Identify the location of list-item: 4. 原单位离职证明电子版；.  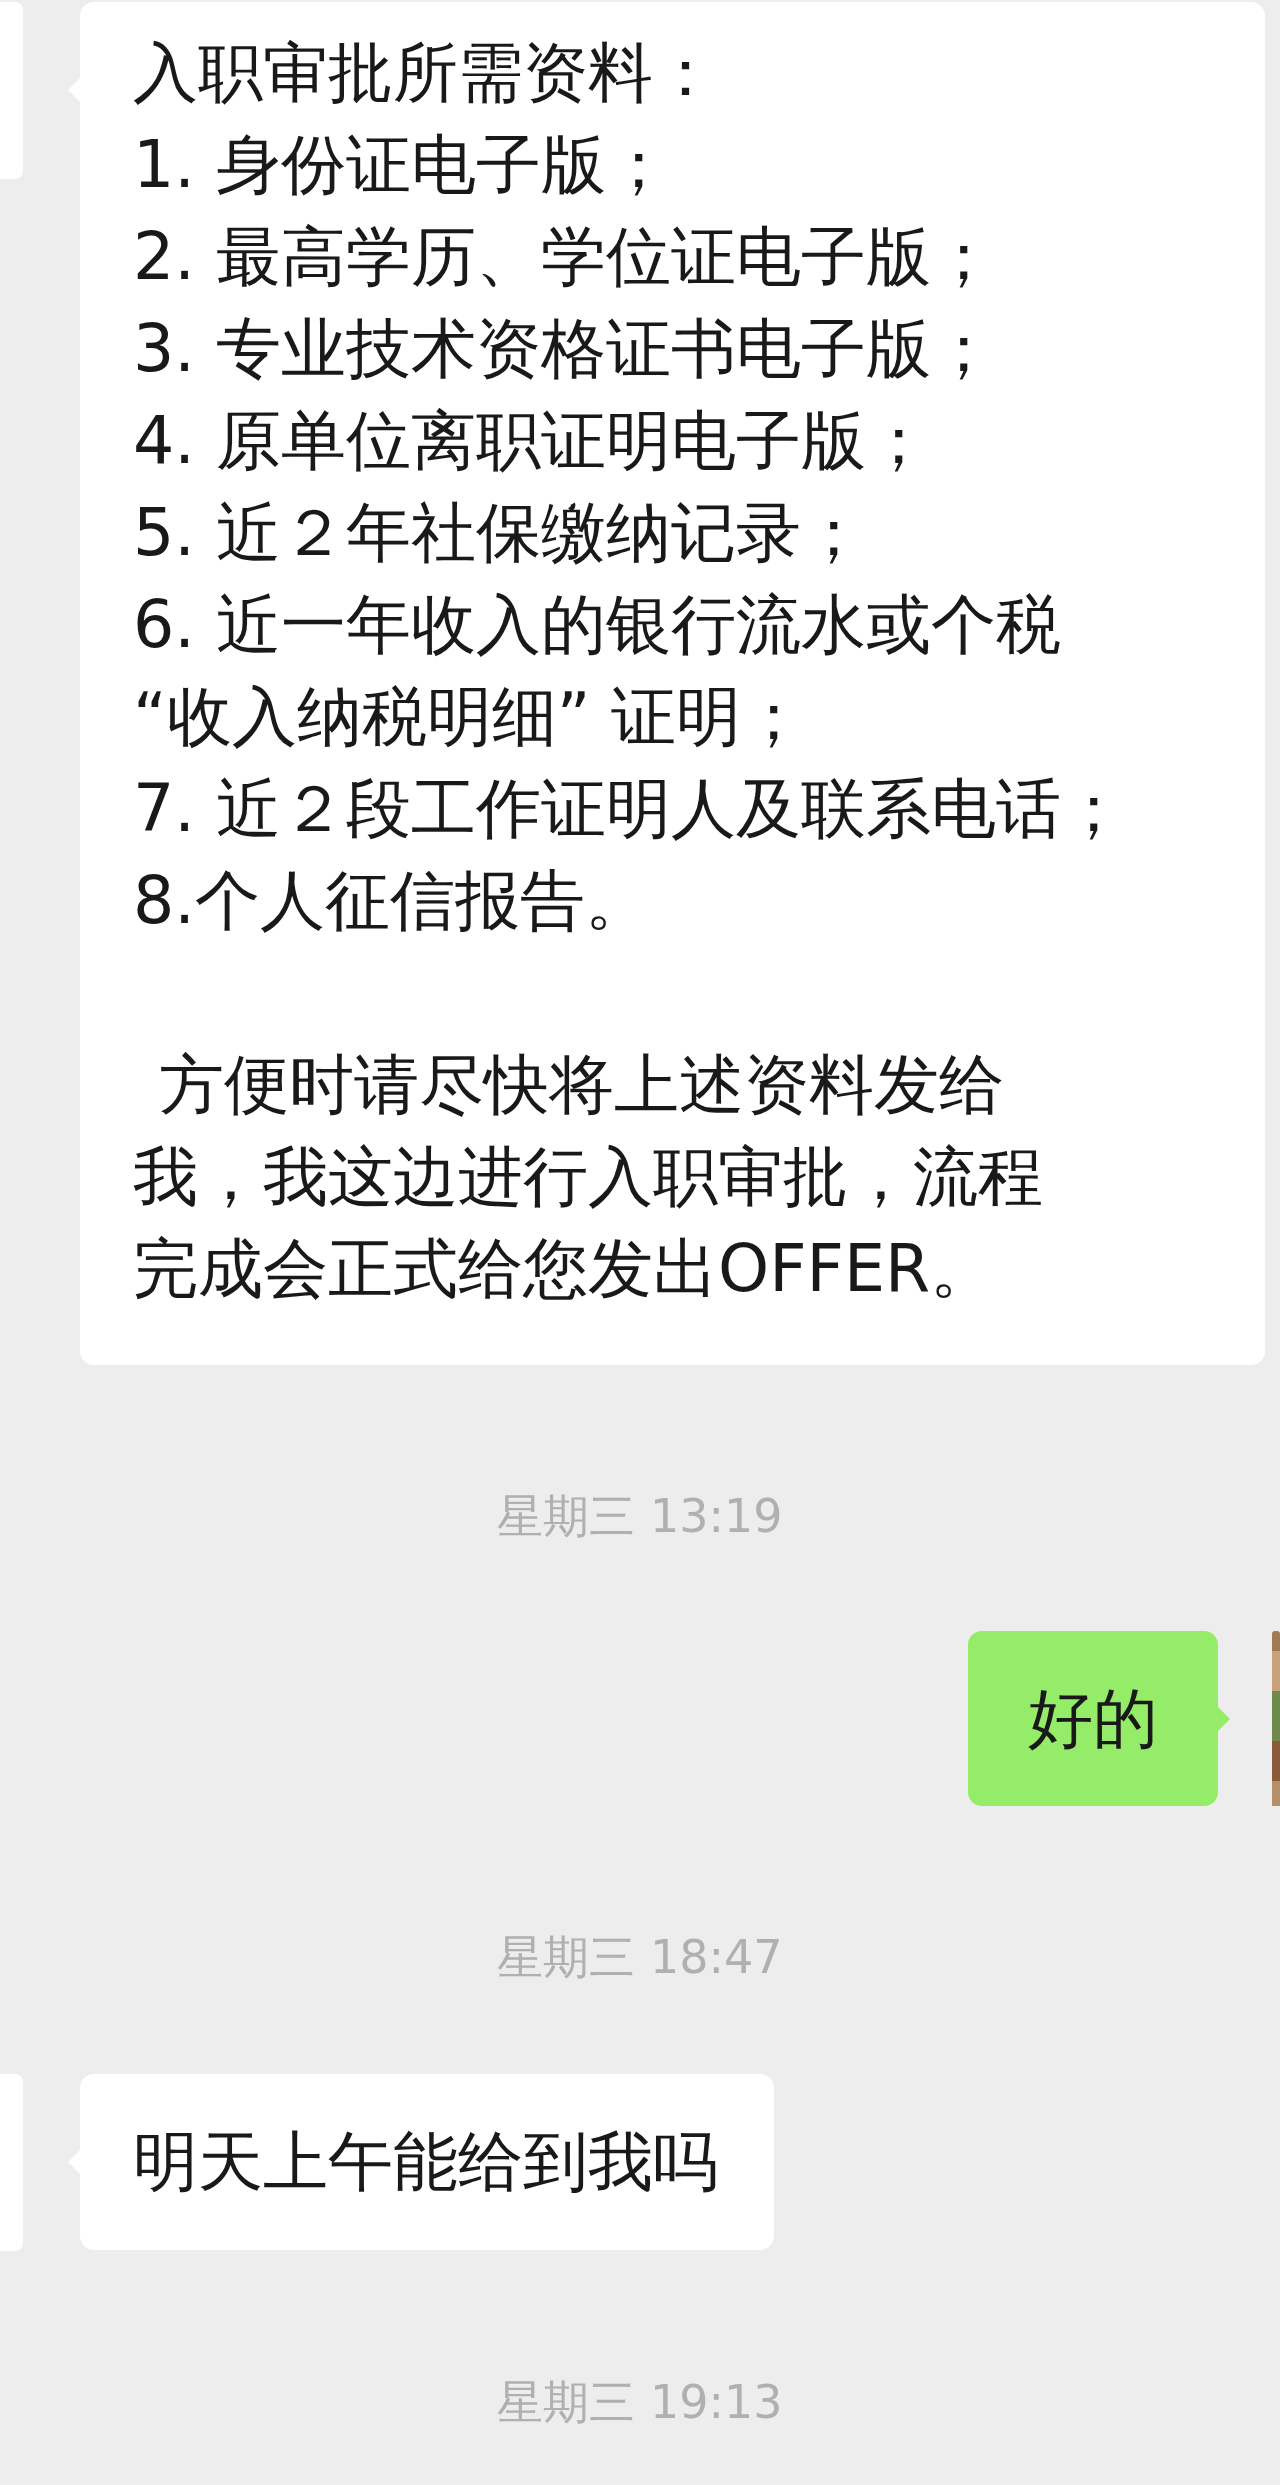
(532, 441).